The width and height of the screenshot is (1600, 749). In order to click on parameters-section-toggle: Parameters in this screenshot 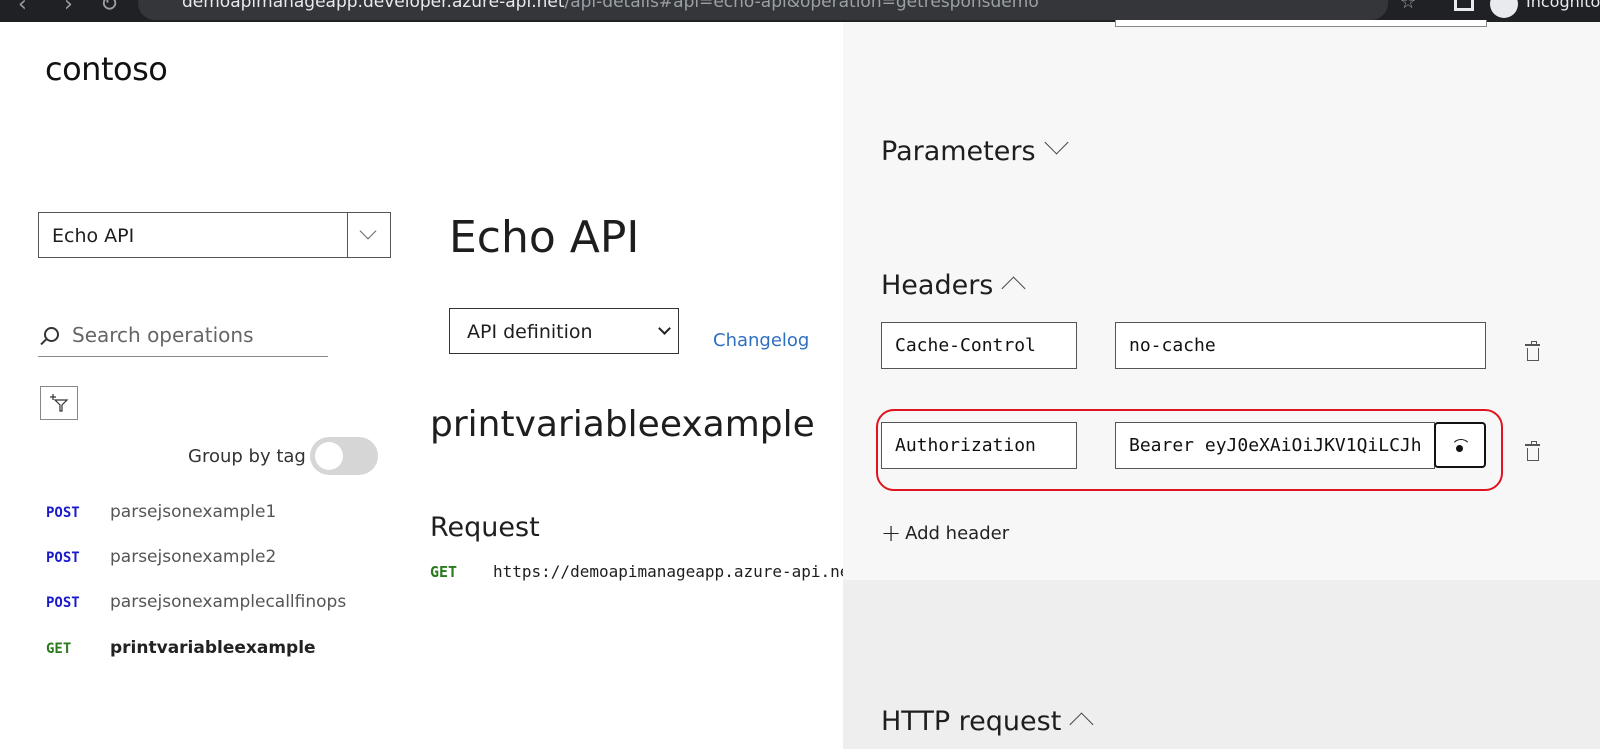, I will do `click(975, 148)`.